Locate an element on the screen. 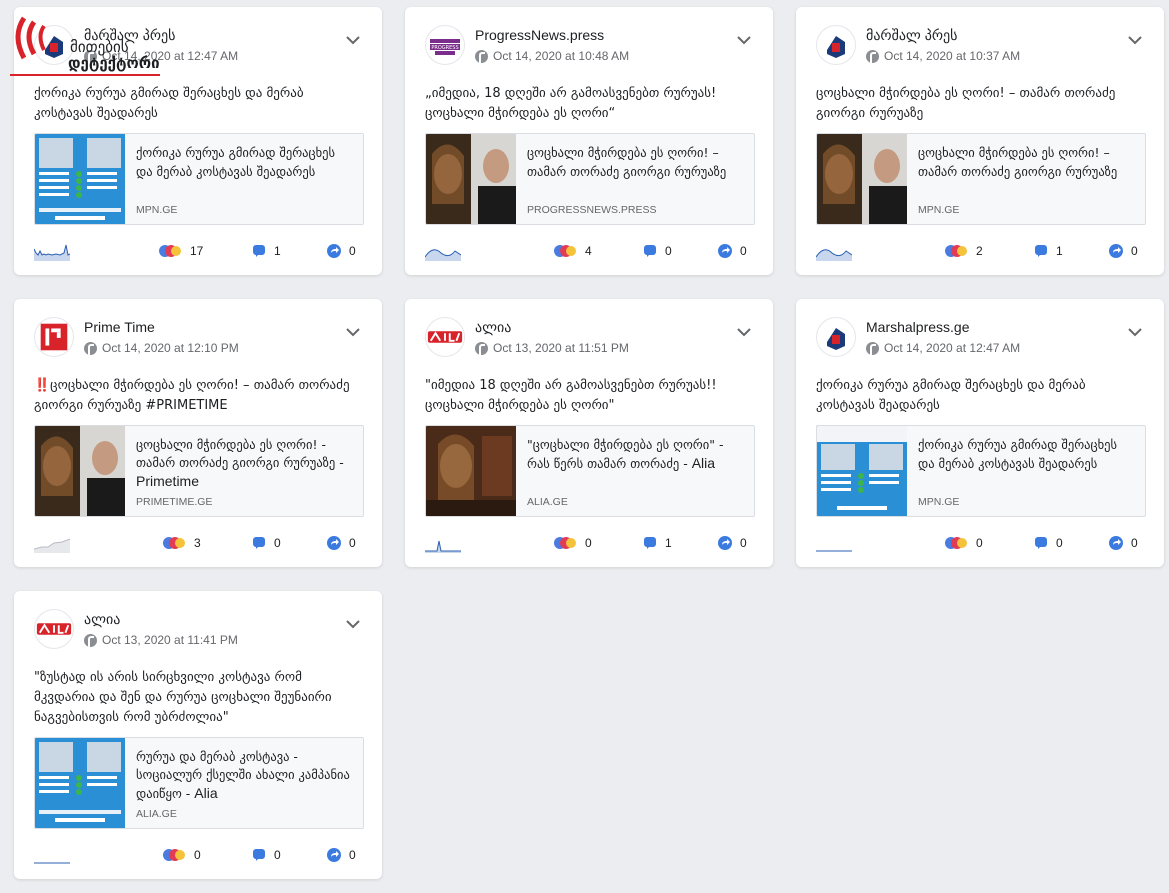  page-avatar: PROGRESS is located at coordinates (445, 45).